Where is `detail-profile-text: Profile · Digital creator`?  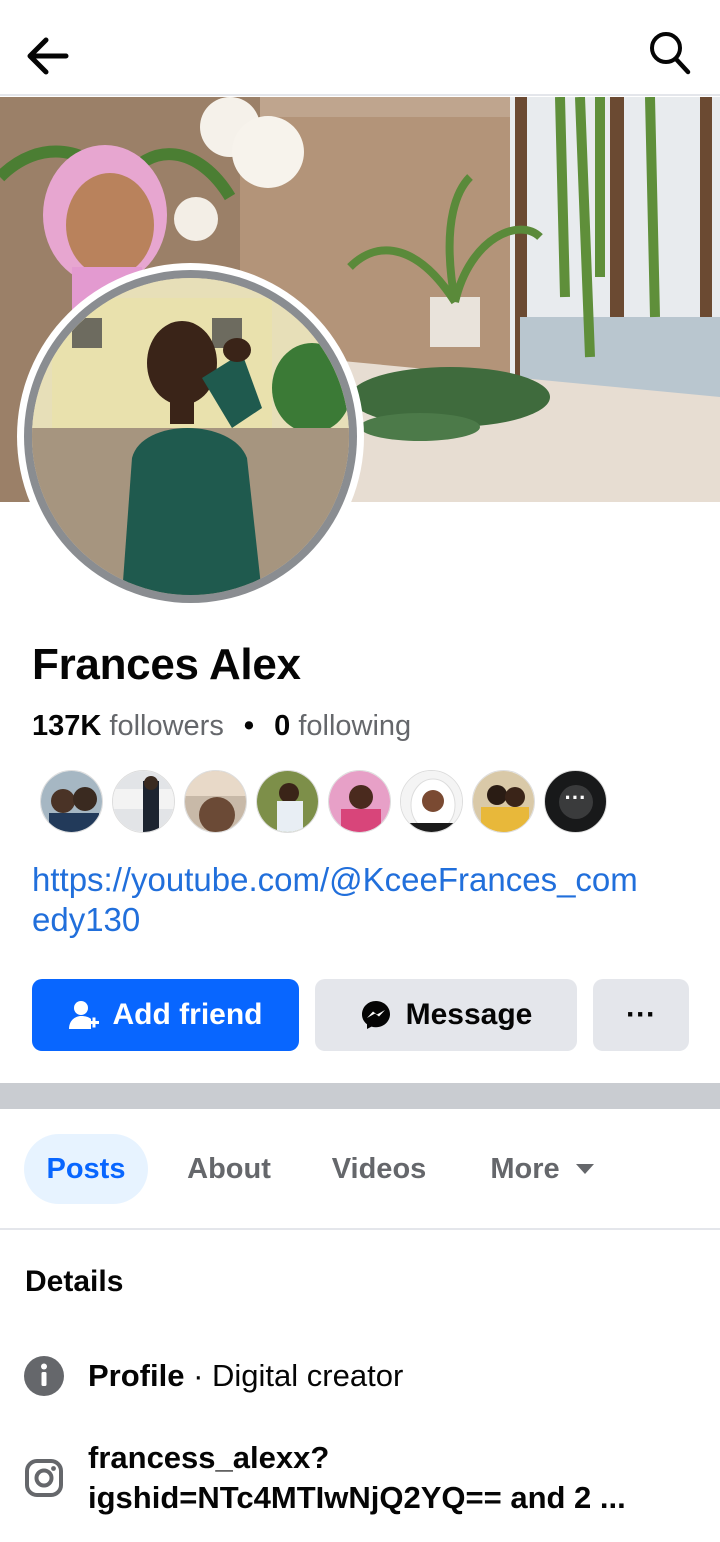 detail-profile-text: Profile · Digital creator is located at coordinates (245, 1376).